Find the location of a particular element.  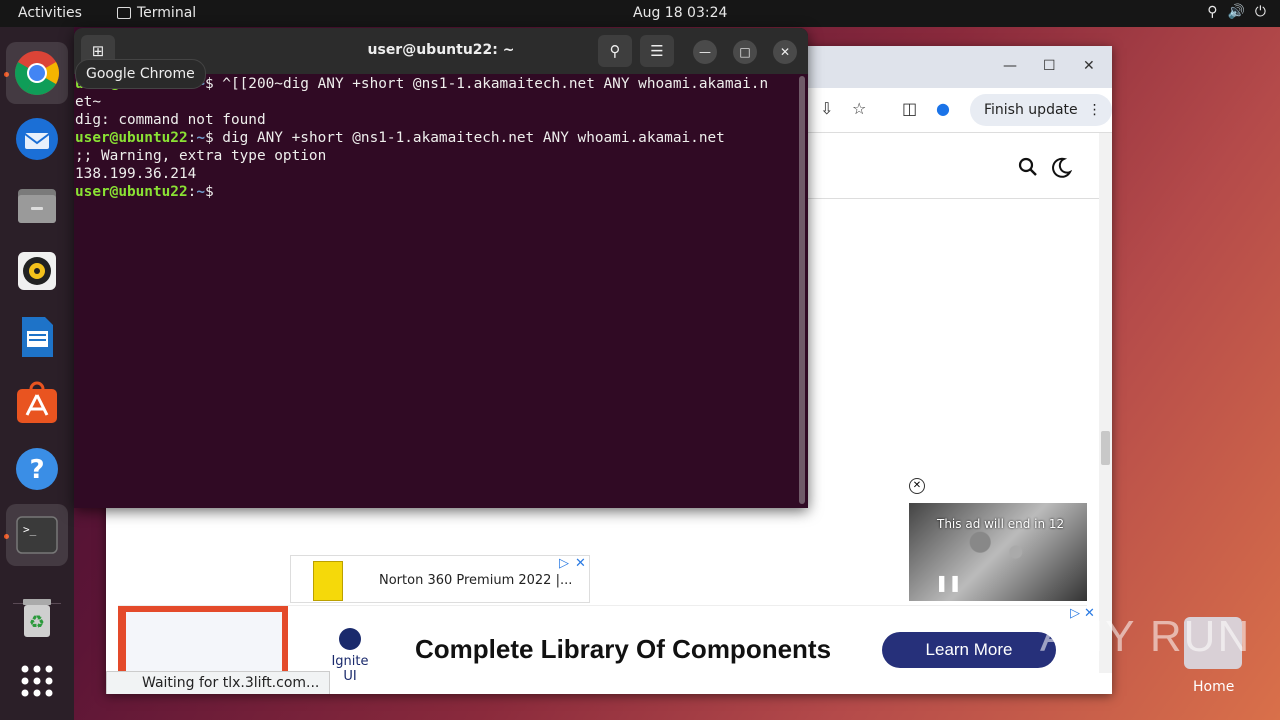

network-icon: ⚲ is located at coordinates (1212, 12).